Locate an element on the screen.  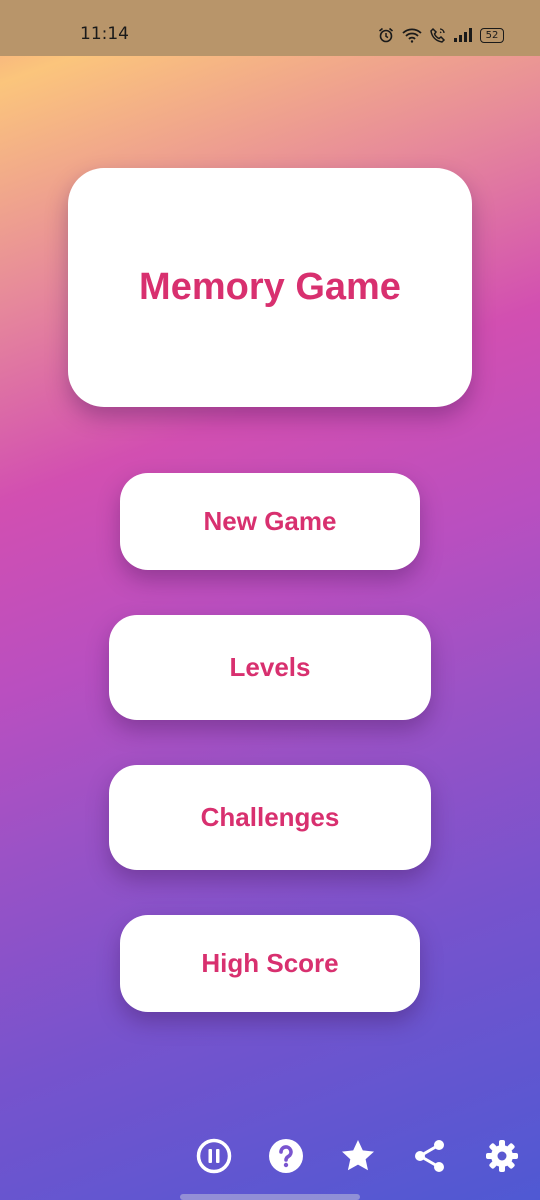
page-title: Memory Game is located at coordinates (270, 287).